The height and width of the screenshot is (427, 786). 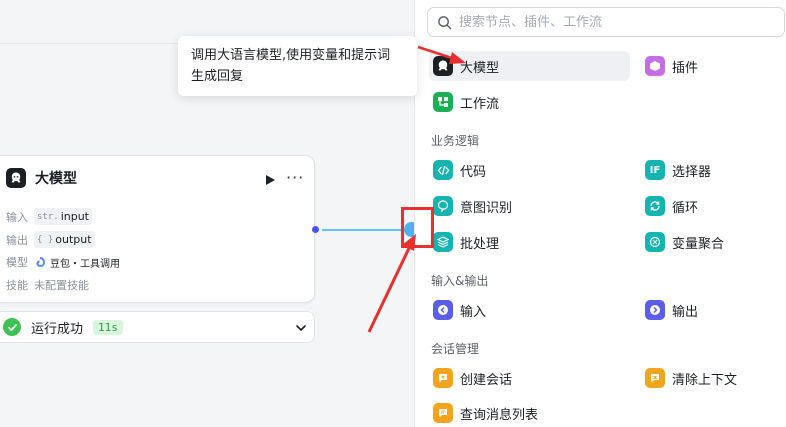 I want to click on model-name: 豆包・工具调用, so click(x=85, y=264).